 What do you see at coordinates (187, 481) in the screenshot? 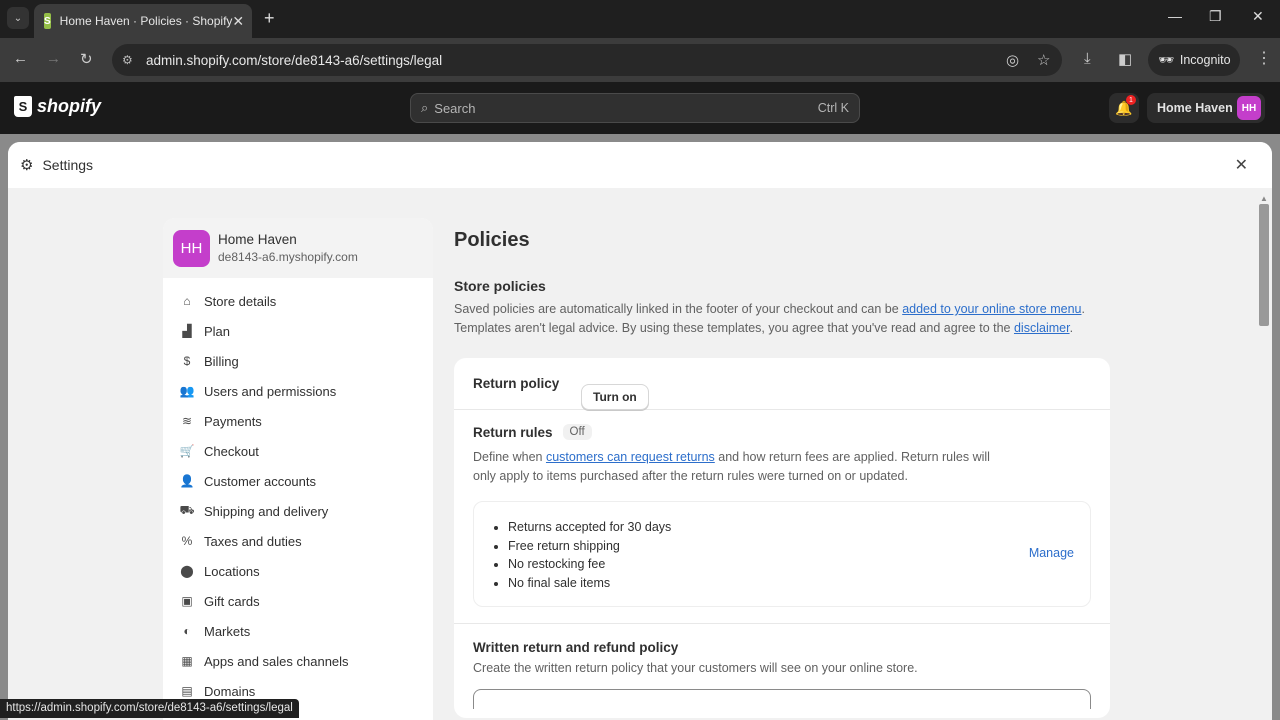
I see `person-icon: 👤` at bounding box center [187, 481].